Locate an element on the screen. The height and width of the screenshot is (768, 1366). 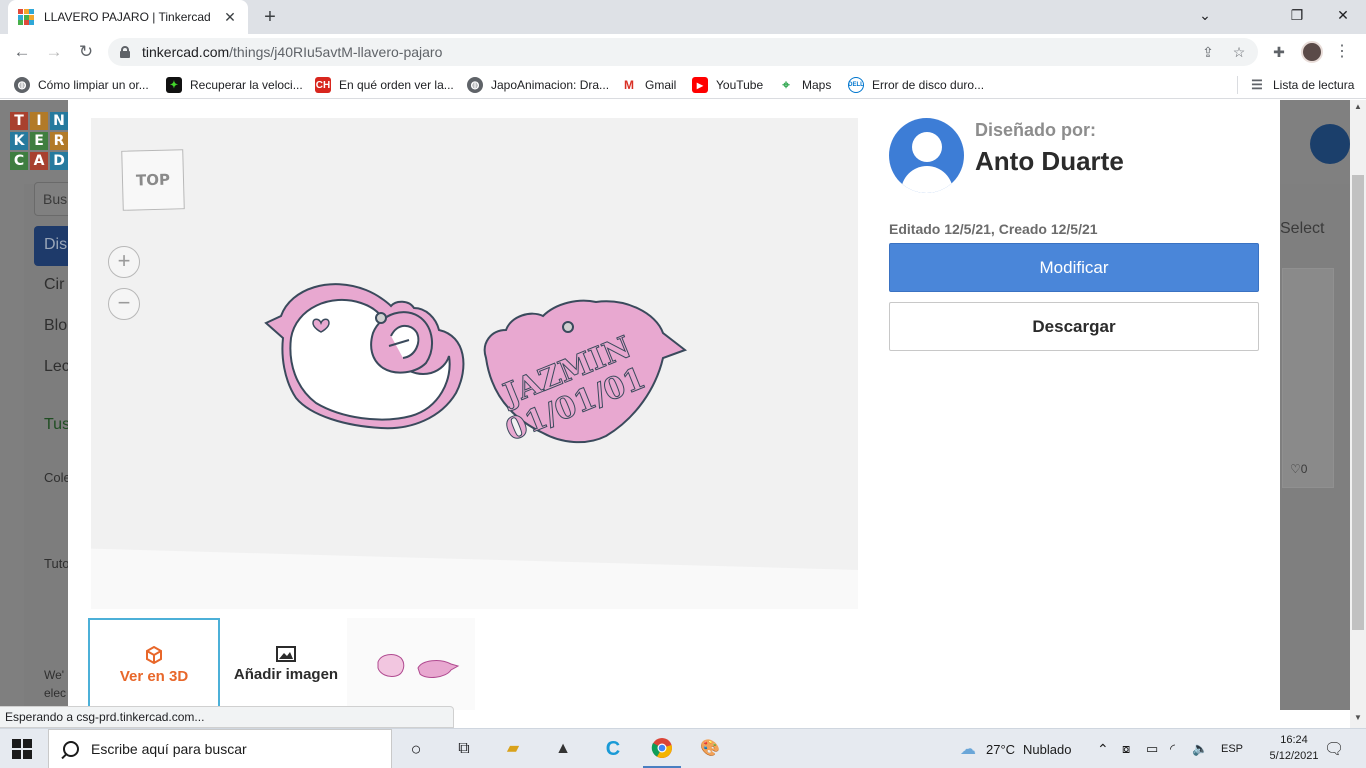
battery-icon: ▭ is located at coordinates (1152, 748).